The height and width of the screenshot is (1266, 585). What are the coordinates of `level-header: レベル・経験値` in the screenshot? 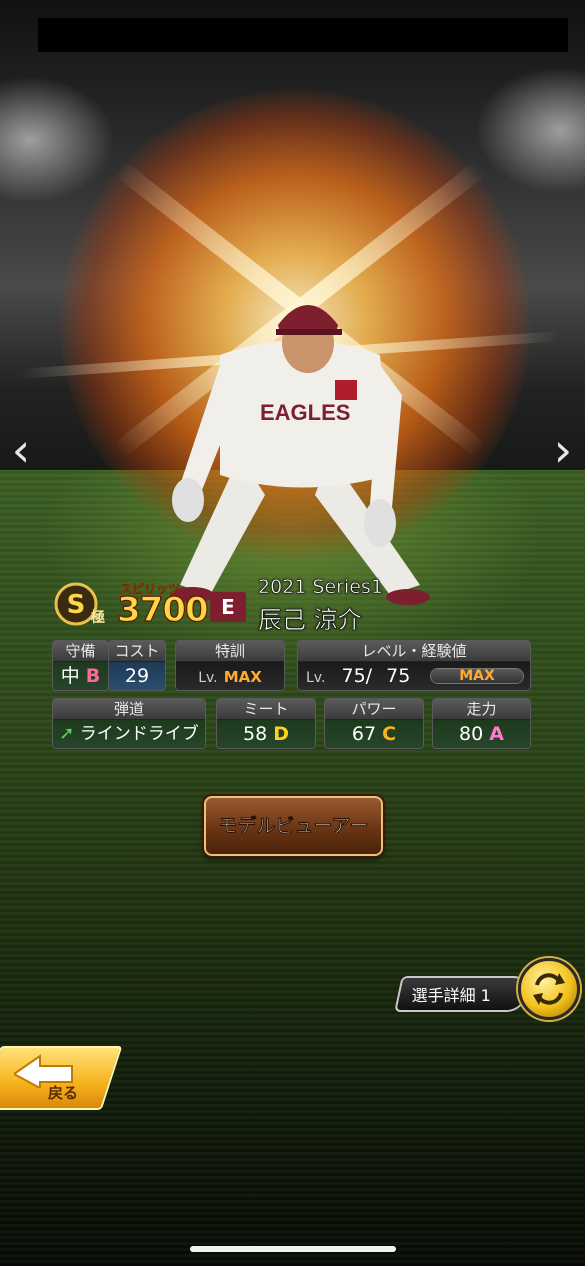 It's located at (414, 651).